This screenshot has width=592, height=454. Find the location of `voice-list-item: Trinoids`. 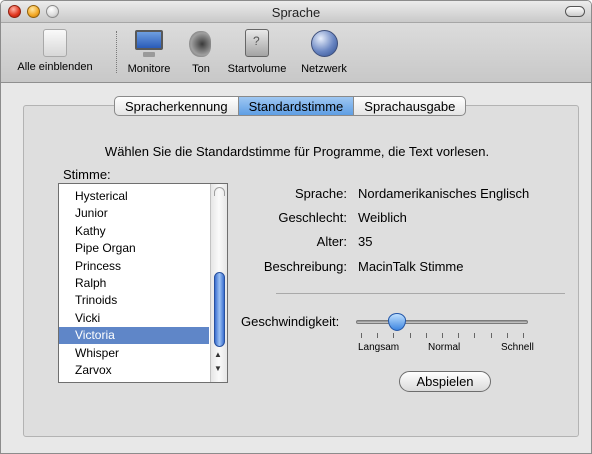

voice-list-item: Trinoids is located at coordinates (134, 300).